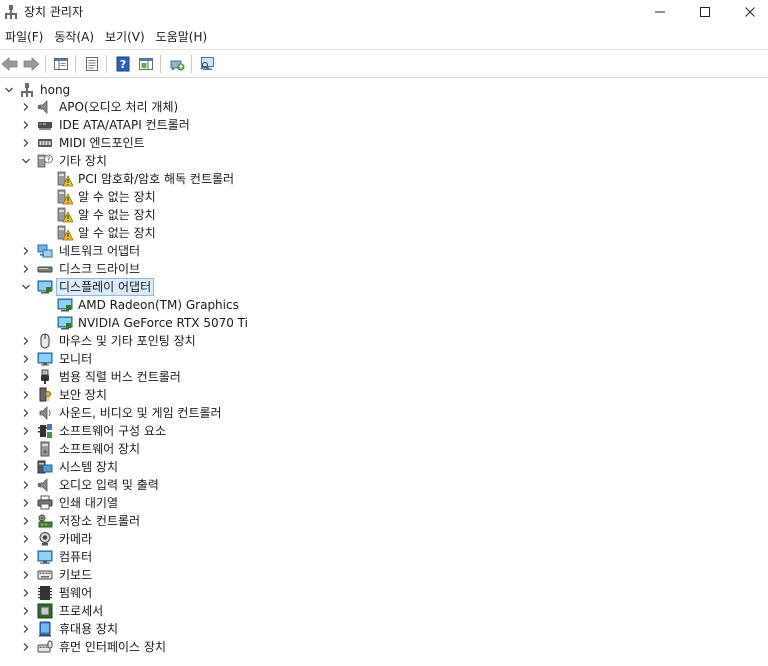  Describe the element at coordinates (384, 503) in the screenshot. I see `tree-category: 인쇄 대기열` at that location.